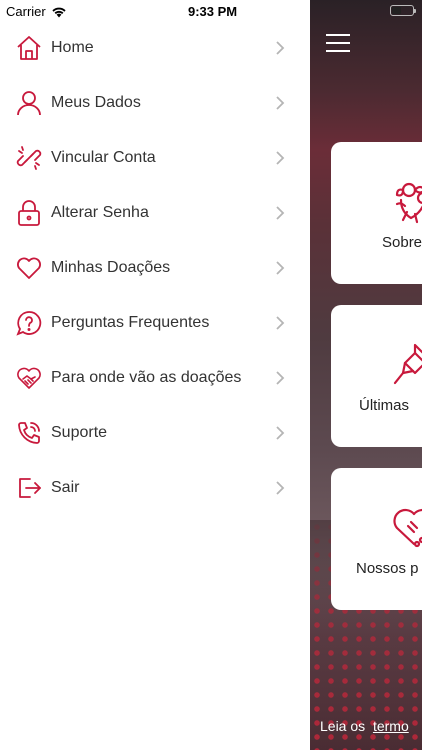 This screenshot has width=422, height=750. I want to click on carrier-indicator: Carrier, so click(36, 11).